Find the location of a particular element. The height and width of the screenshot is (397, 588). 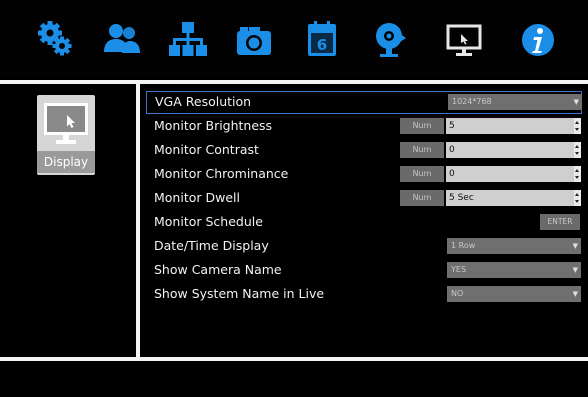

network-icon is located at coordinates (188, 40).